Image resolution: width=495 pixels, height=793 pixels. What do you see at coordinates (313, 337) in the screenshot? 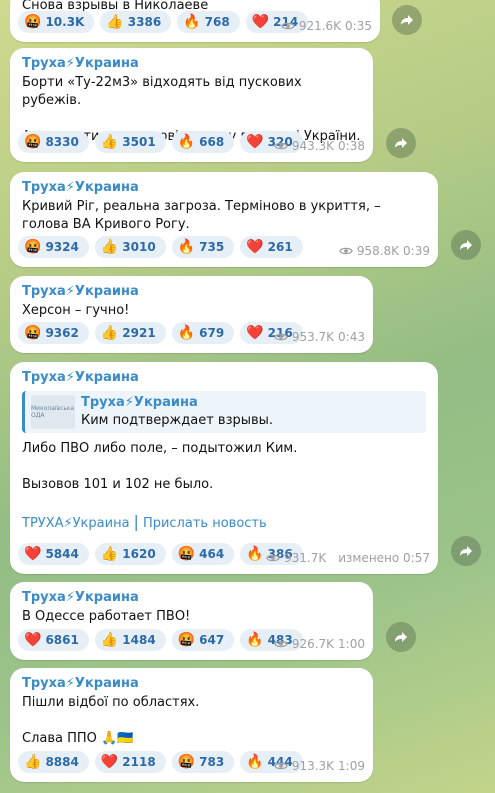
I see `view-count: 953.7K` at bounding box center [313, 337].